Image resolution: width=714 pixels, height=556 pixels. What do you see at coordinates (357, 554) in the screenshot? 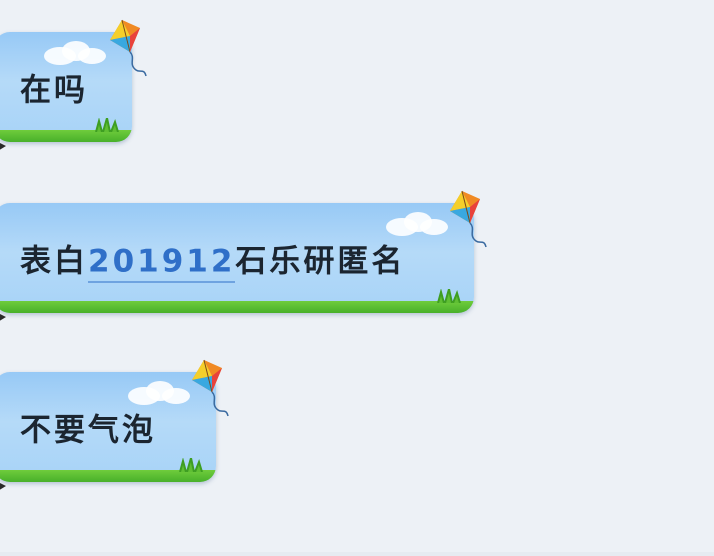
I see `chat-bottom-edge` at bounding box center [357, 554].